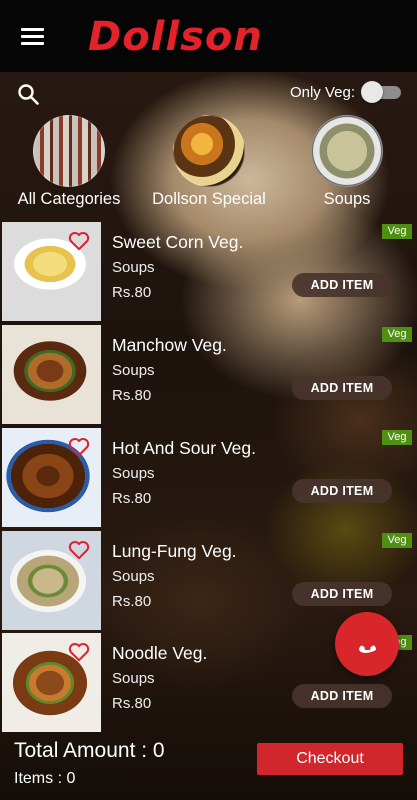 This screenshot has height=800, width=417. I want to click on only-veg-label: Only Veg:, so click(322, 92).